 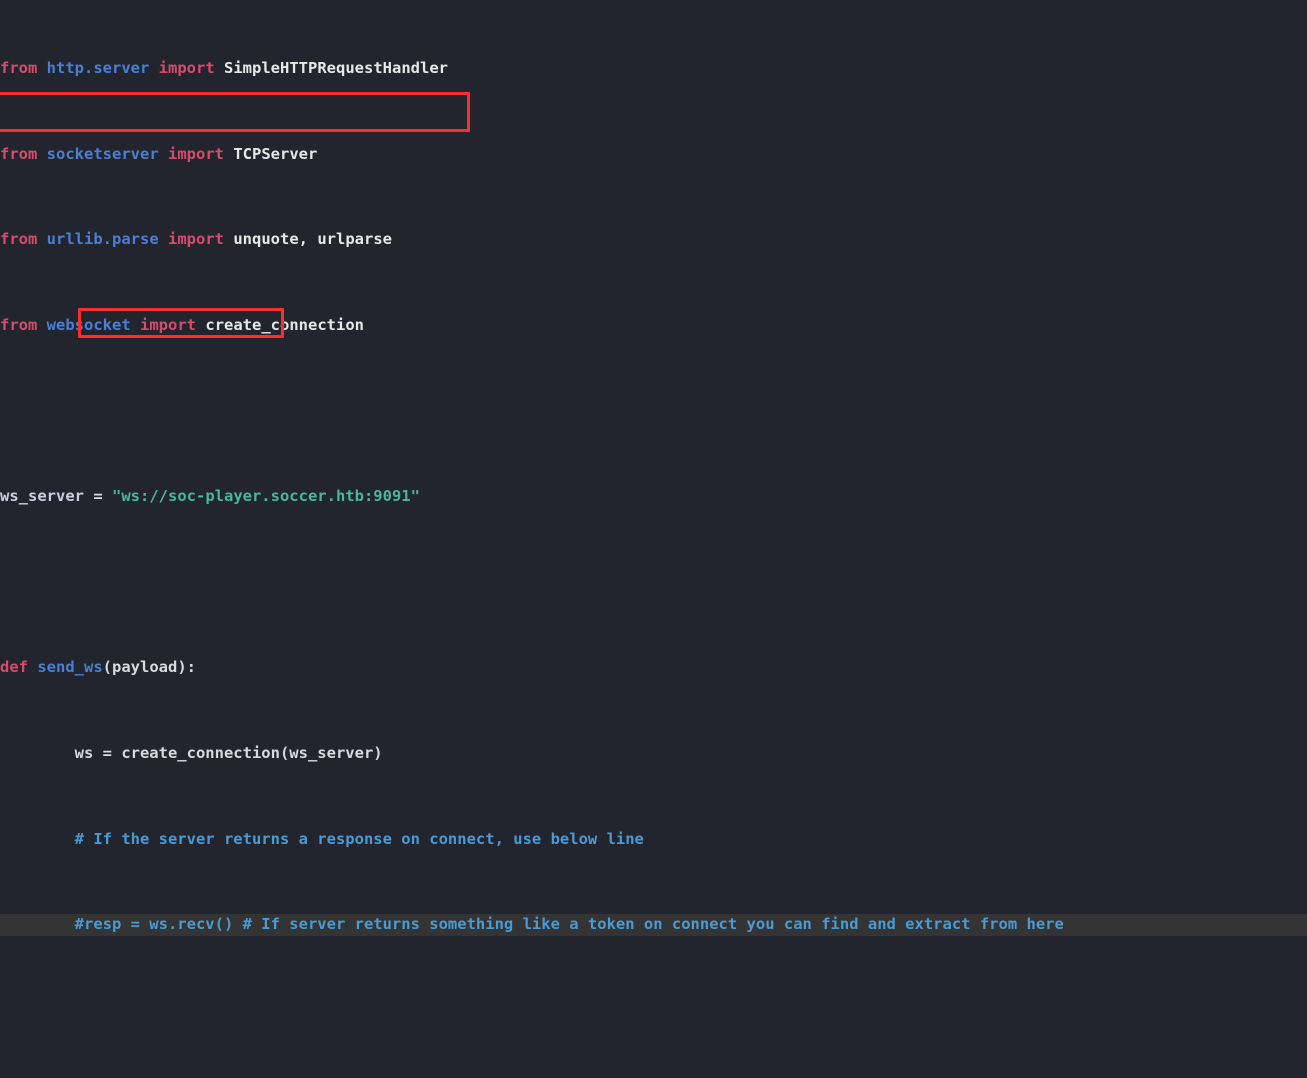 What do you see at coordinates (284, 325) in the screenshot?
I see `imported-name: create_connection` at bounding box center [284, 325].